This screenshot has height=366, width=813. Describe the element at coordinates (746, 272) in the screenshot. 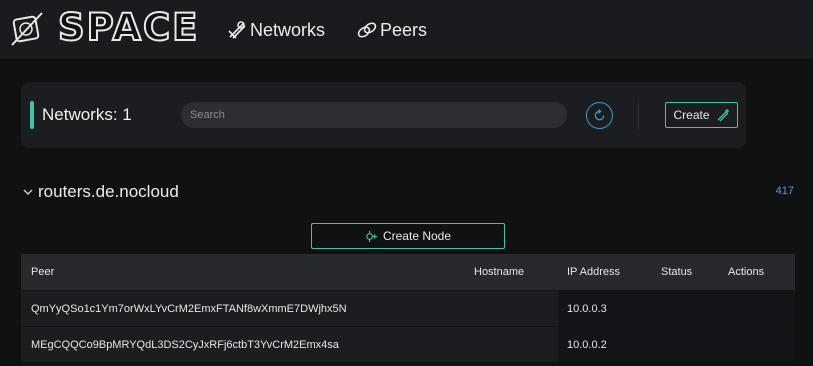

I see `column-header-actions: Actions` at that location.